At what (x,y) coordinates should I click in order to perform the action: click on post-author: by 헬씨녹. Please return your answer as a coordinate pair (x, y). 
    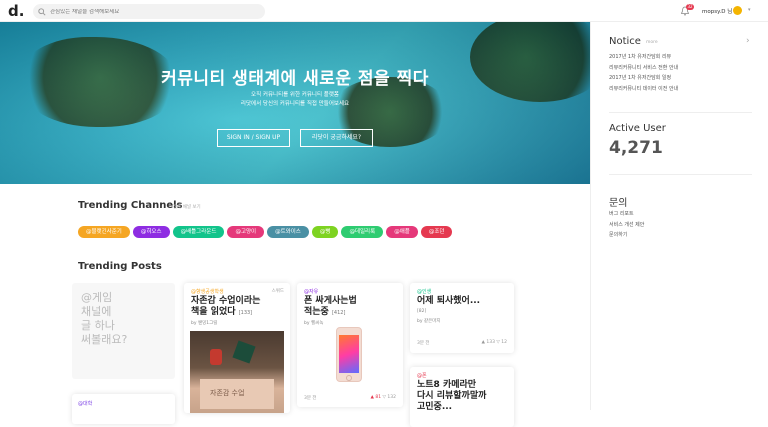
    Looking at the image, I should click on (314, 323).